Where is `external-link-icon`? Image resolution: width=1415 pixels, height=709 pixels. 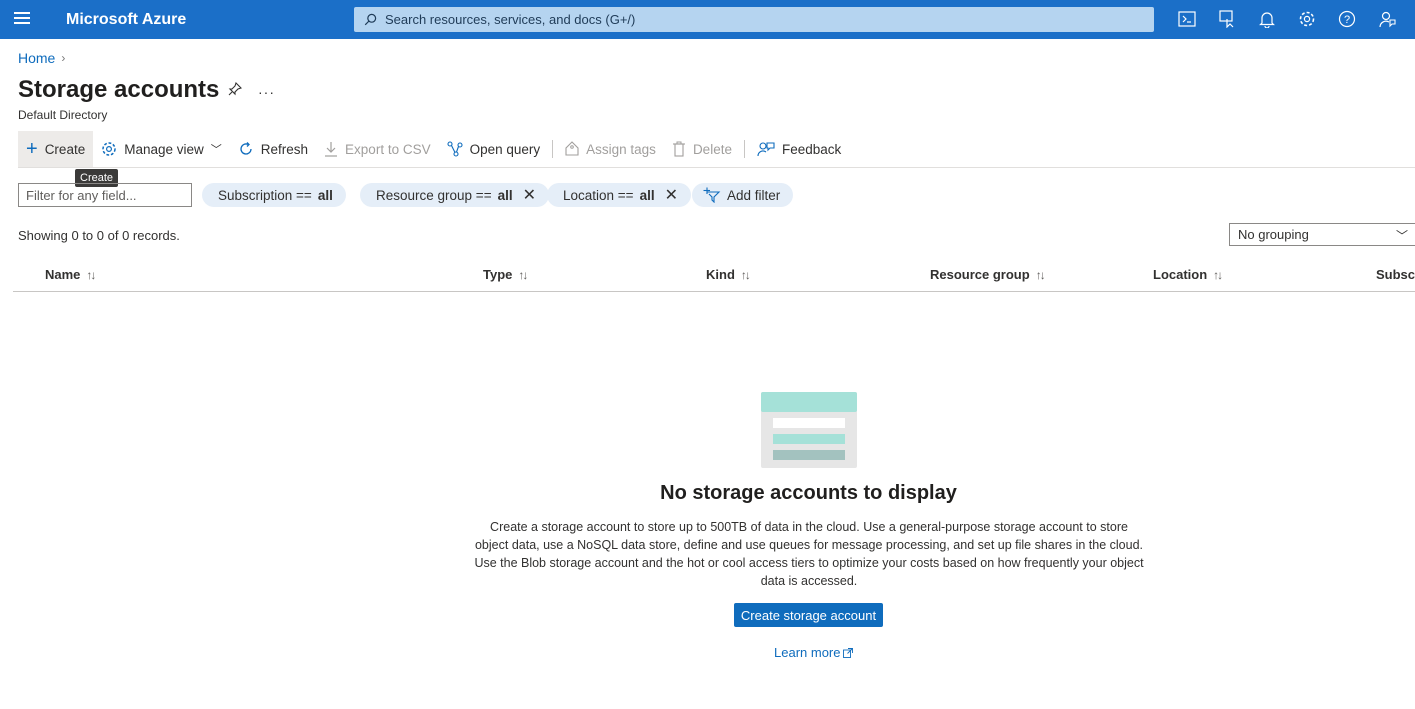
external-link-icon is located at coordinates (848, 652).